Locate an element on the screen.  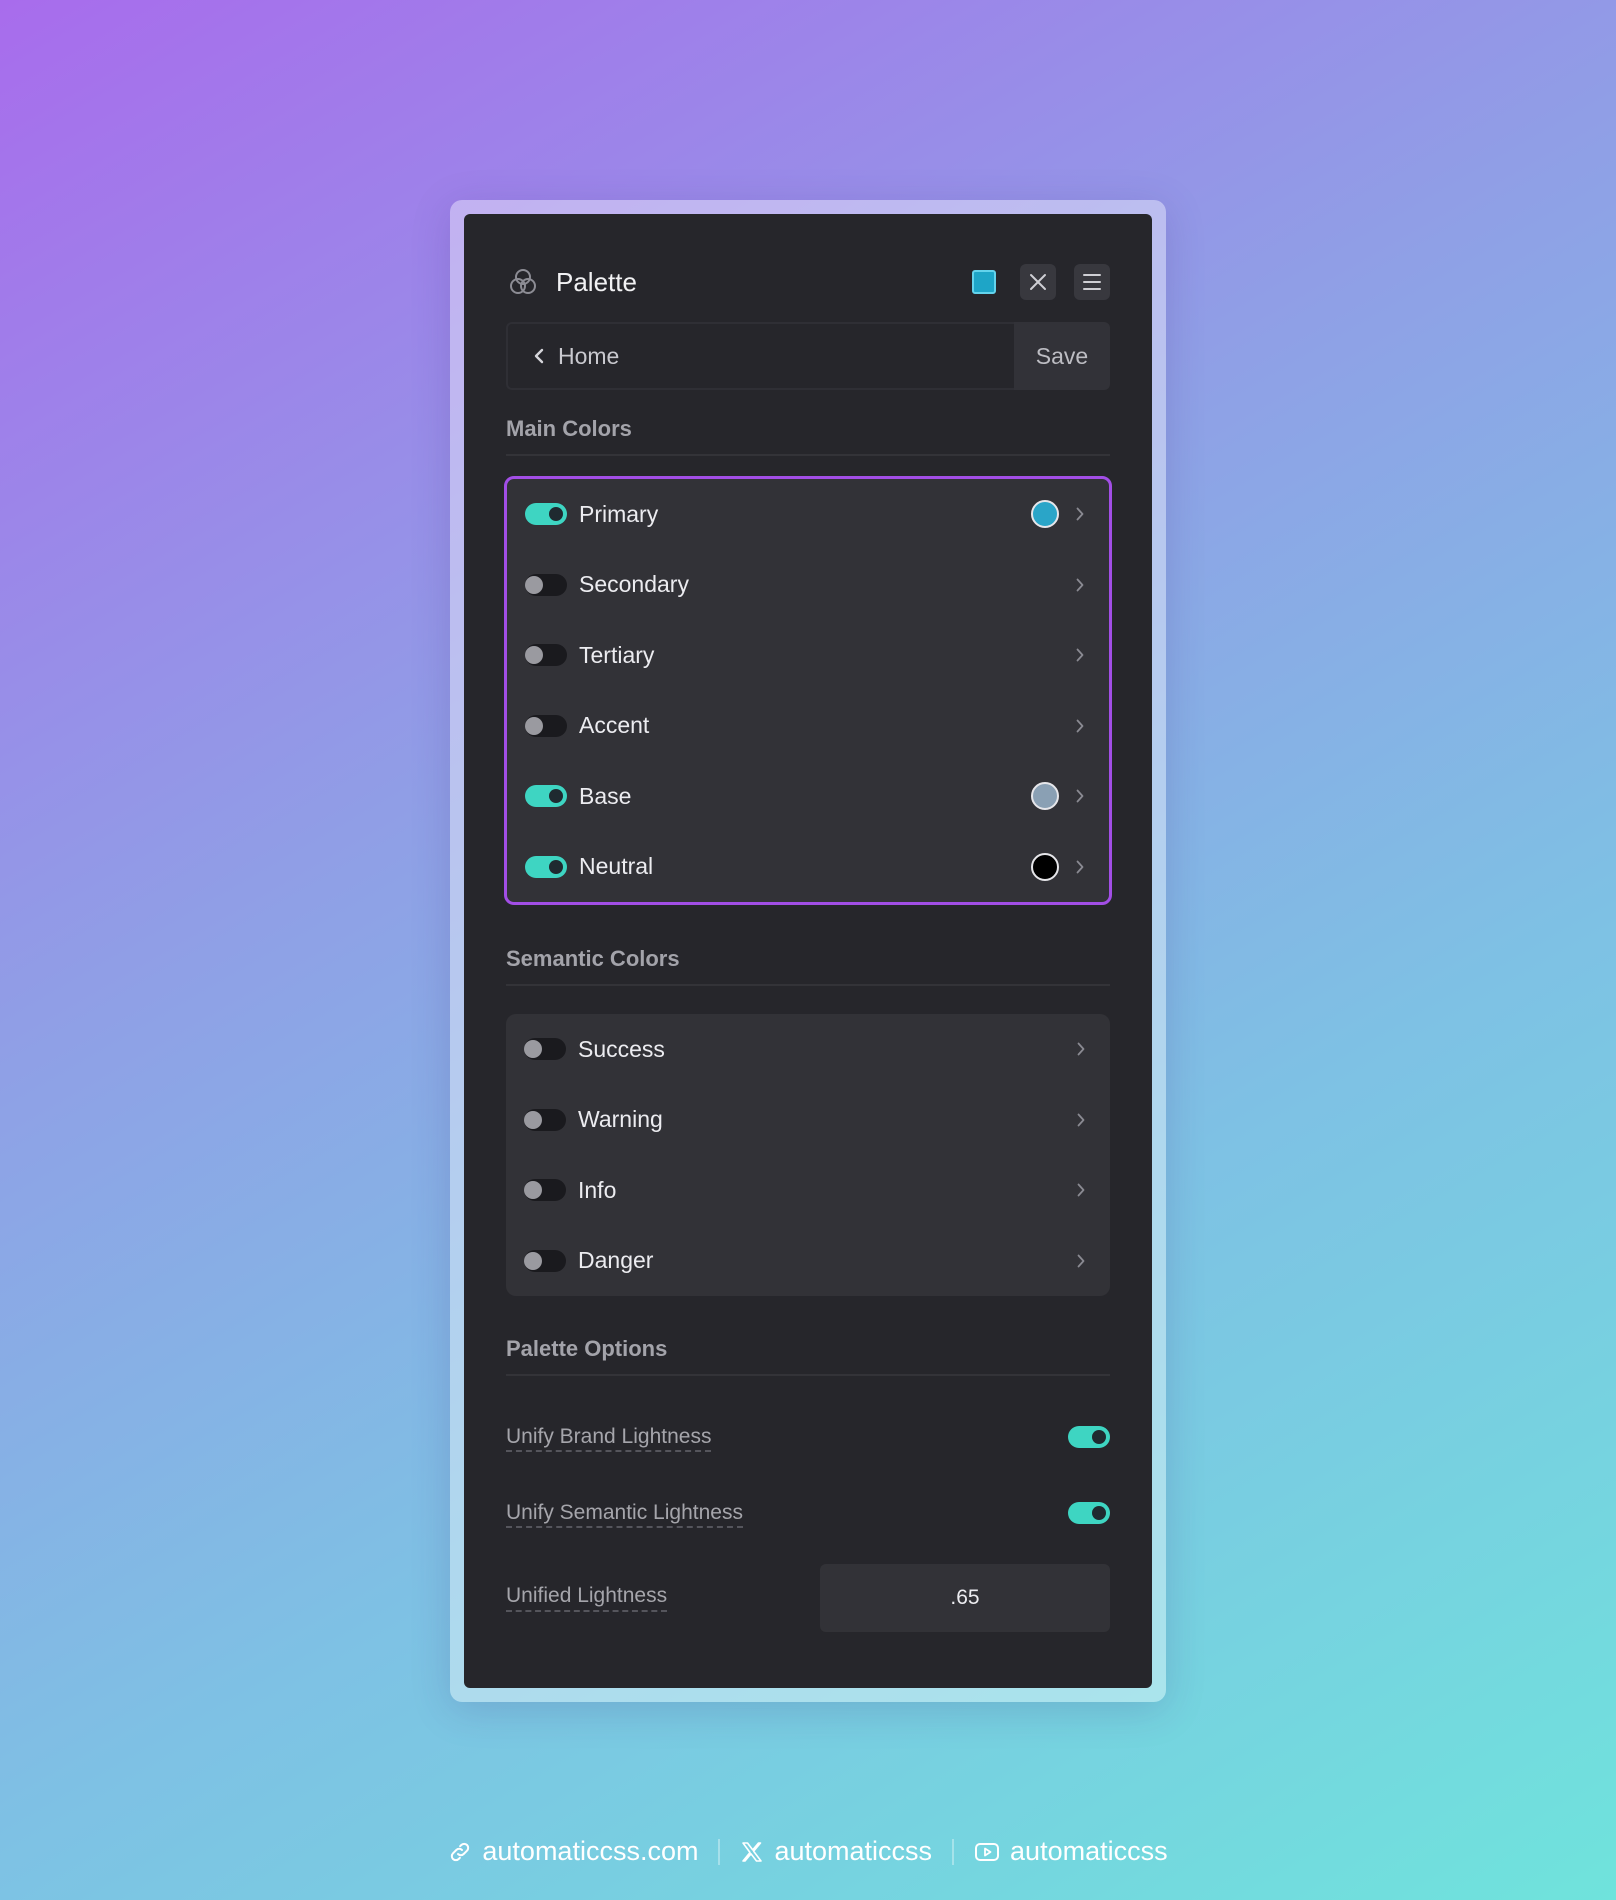
warning-toggle is located at coordinates (545, 1119).